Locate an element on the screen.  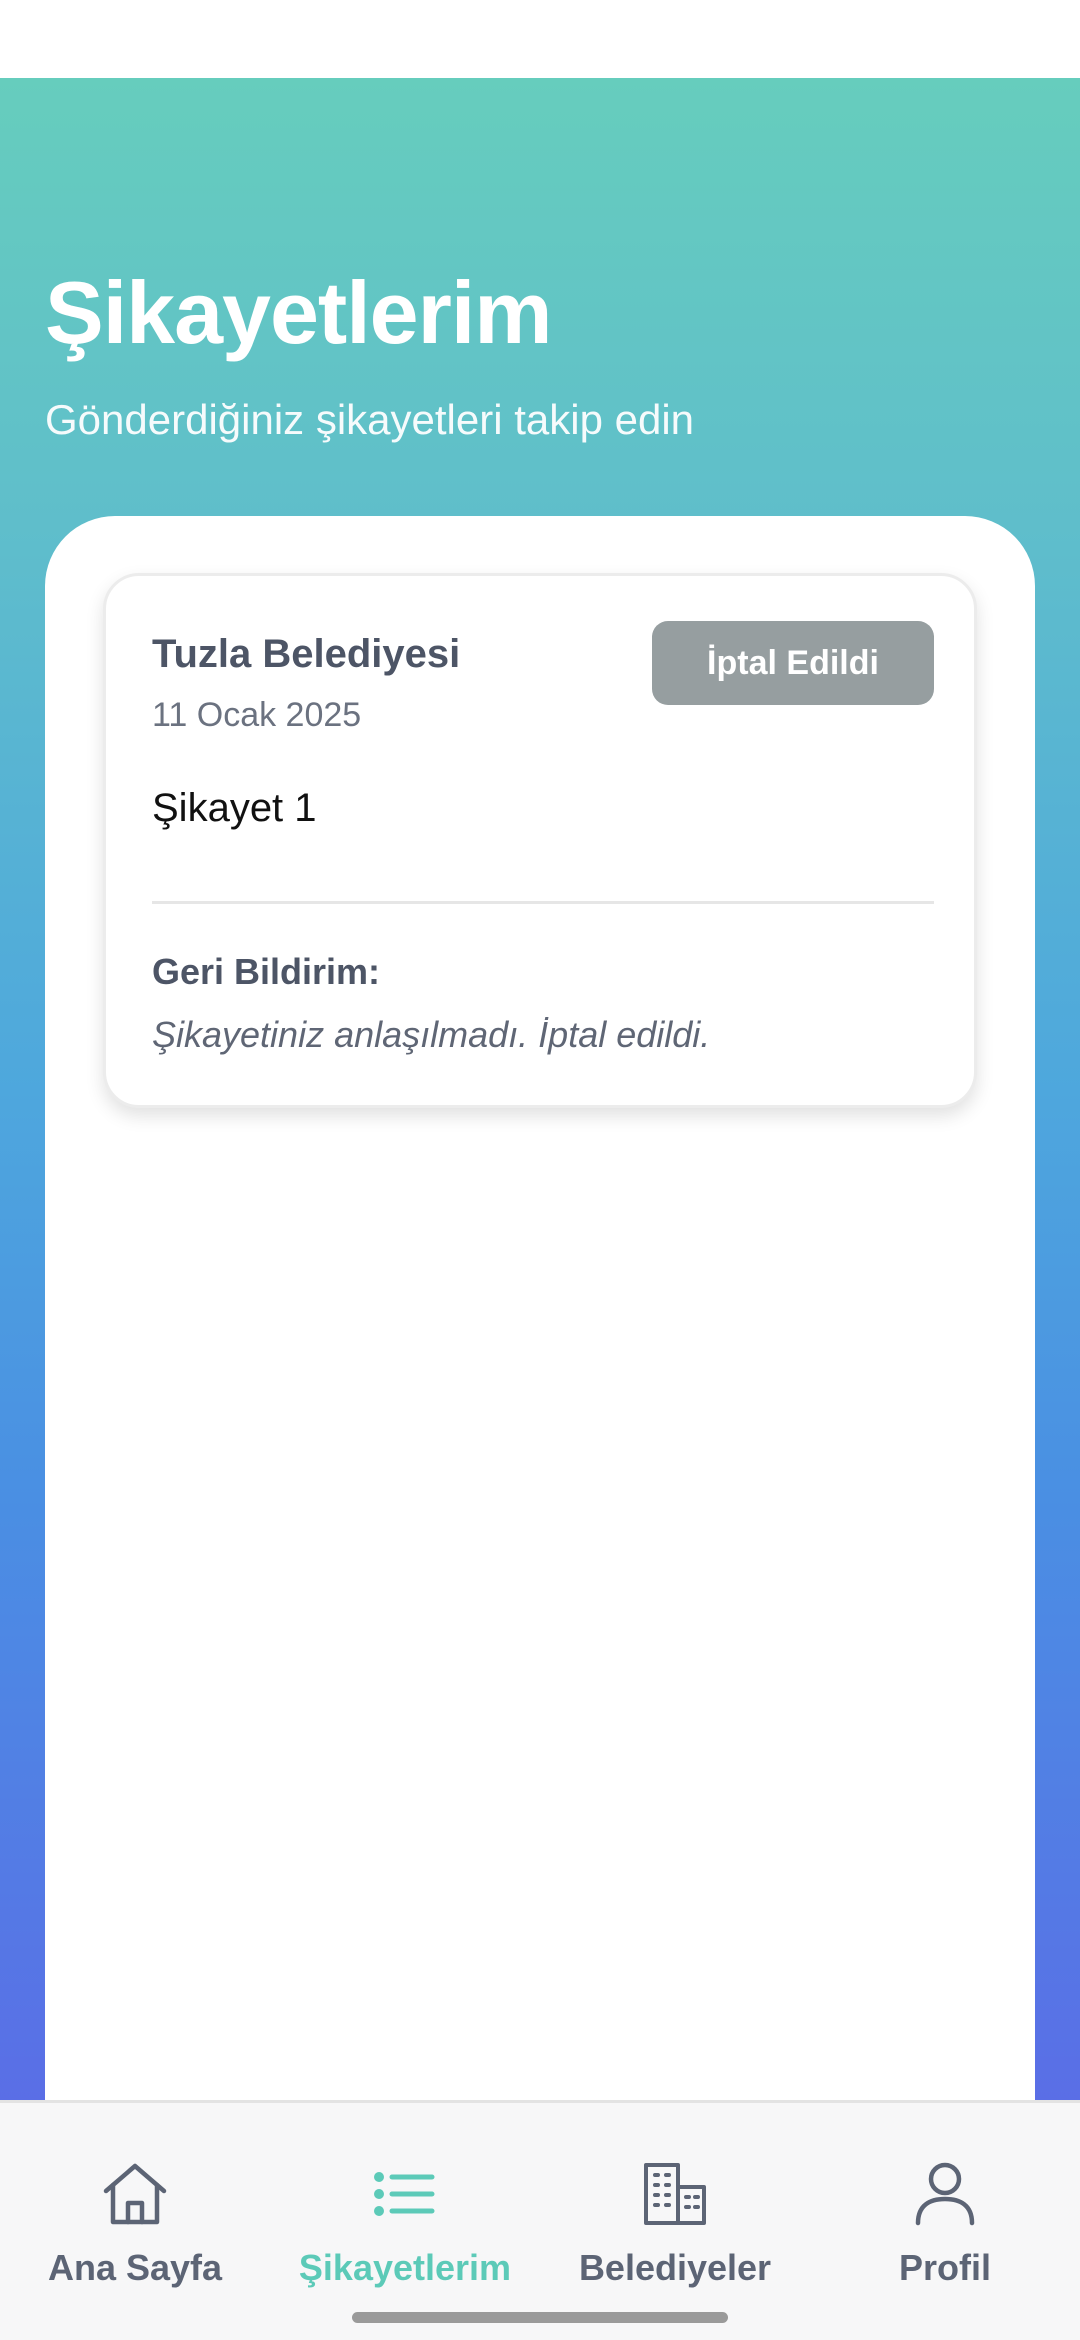
building-icon is located at coordinates (675, 2194).